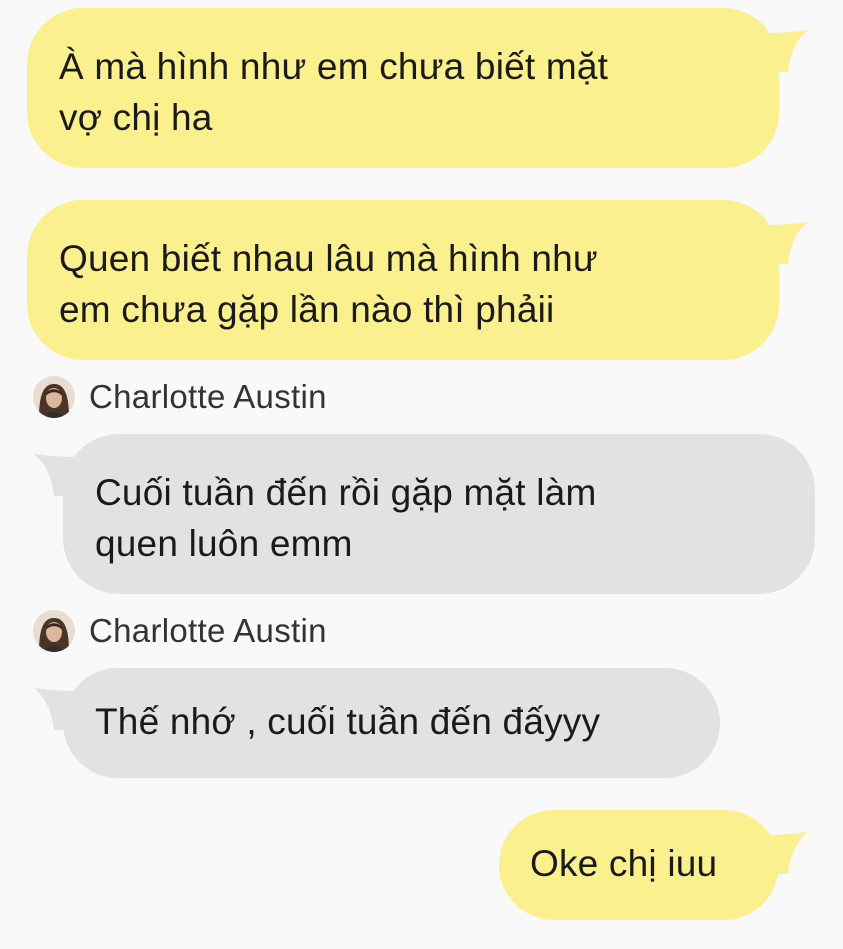 This screenshot has height=949, width=843. I want to click on message-text-line: Quen biết nhau lâu mà hình như, so click(328, 258).